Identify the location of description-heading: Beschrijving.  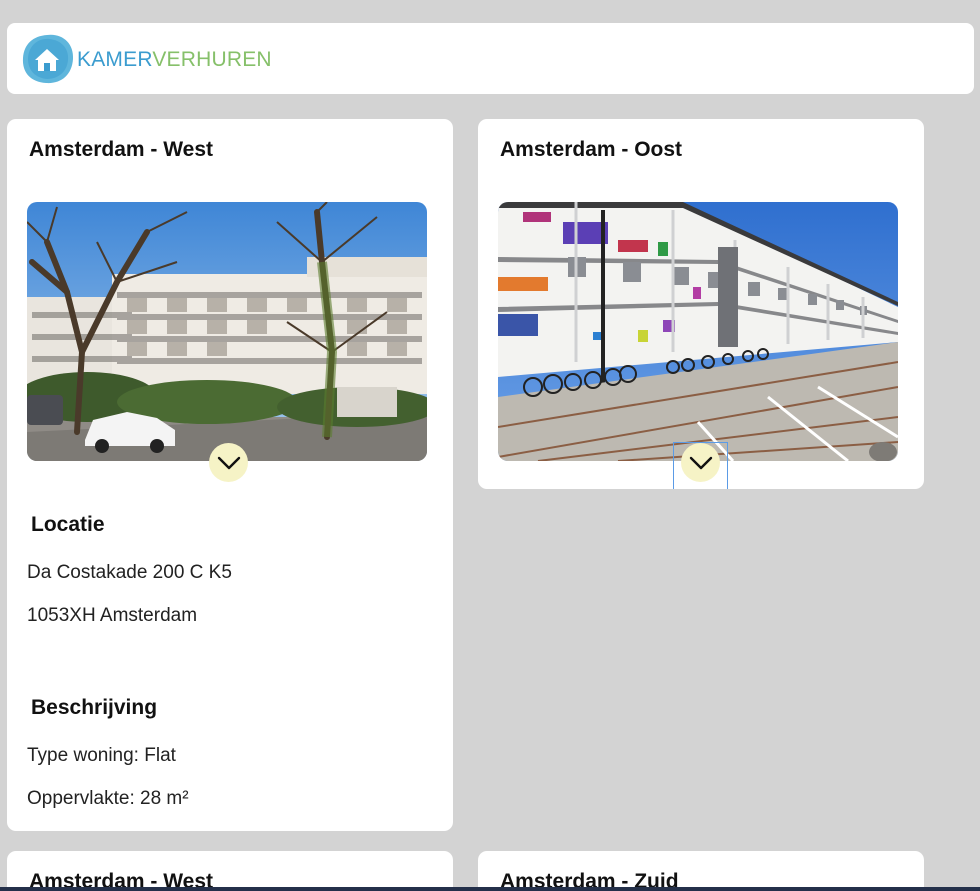
(94, 707).